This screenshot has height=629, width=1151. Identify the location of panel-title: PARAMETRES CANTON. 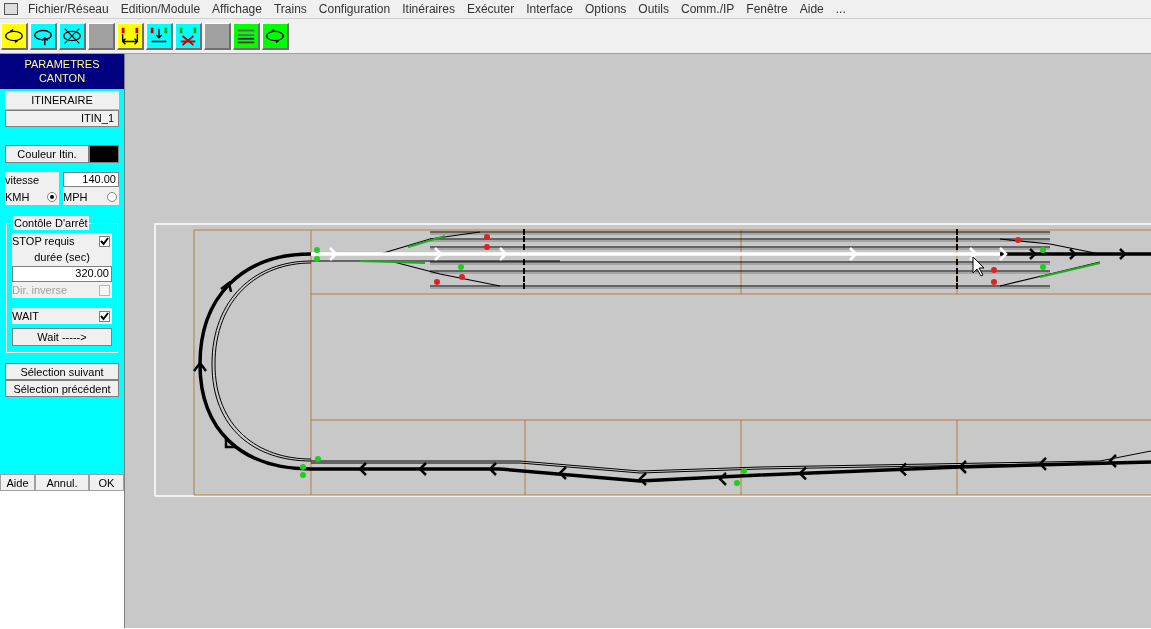
(62, 71).